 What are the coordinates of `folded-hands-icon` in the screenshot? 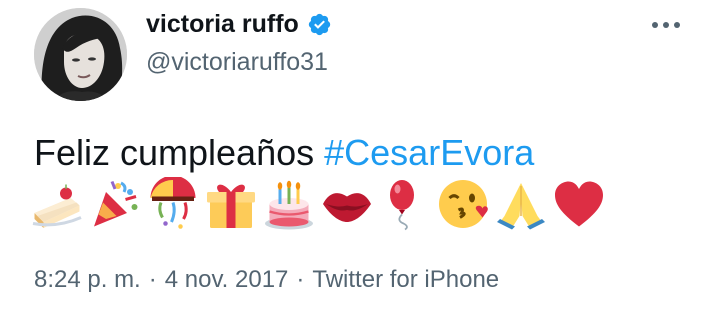 It's located at (521, 206).